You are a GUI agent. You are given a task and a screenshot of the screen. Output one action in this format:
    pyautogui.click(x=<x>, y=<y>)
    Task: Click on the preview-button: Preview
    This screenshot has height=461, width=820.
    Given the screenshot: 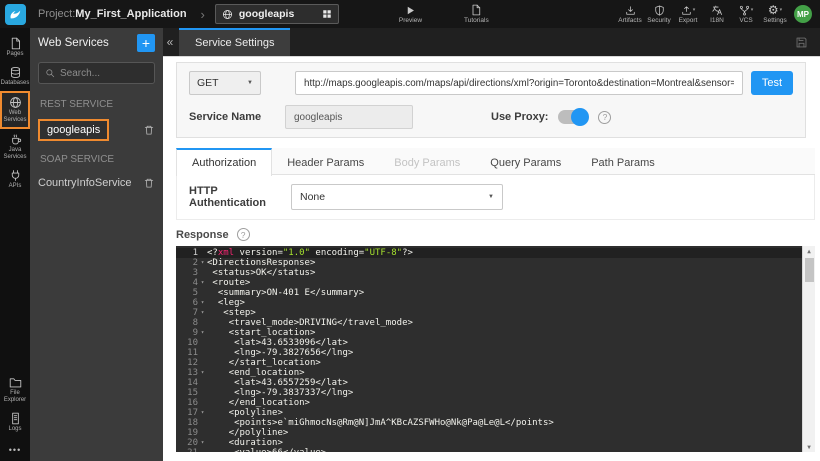 What is the action you would take?
    pyautogui.click(x=410, y=14)
    